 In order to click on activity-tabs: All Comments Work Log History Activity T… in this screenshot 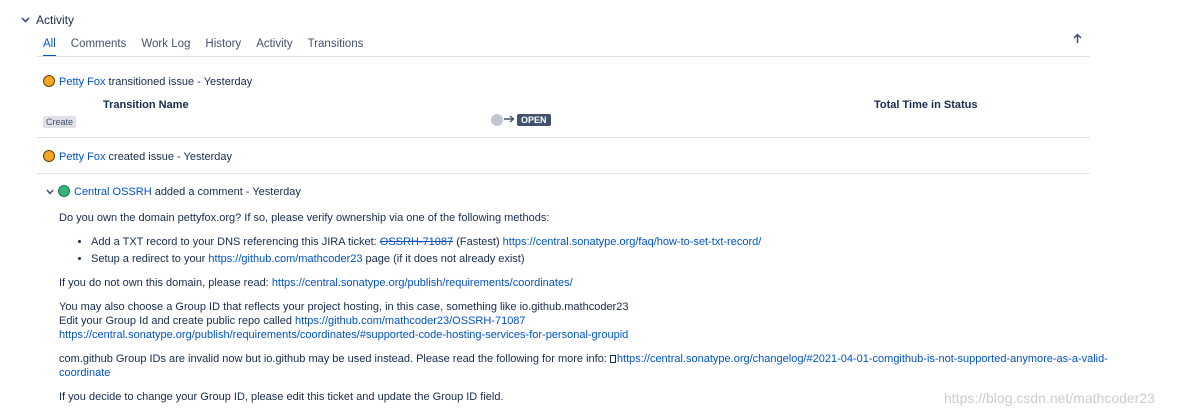, I will do `click(210, 47)`.